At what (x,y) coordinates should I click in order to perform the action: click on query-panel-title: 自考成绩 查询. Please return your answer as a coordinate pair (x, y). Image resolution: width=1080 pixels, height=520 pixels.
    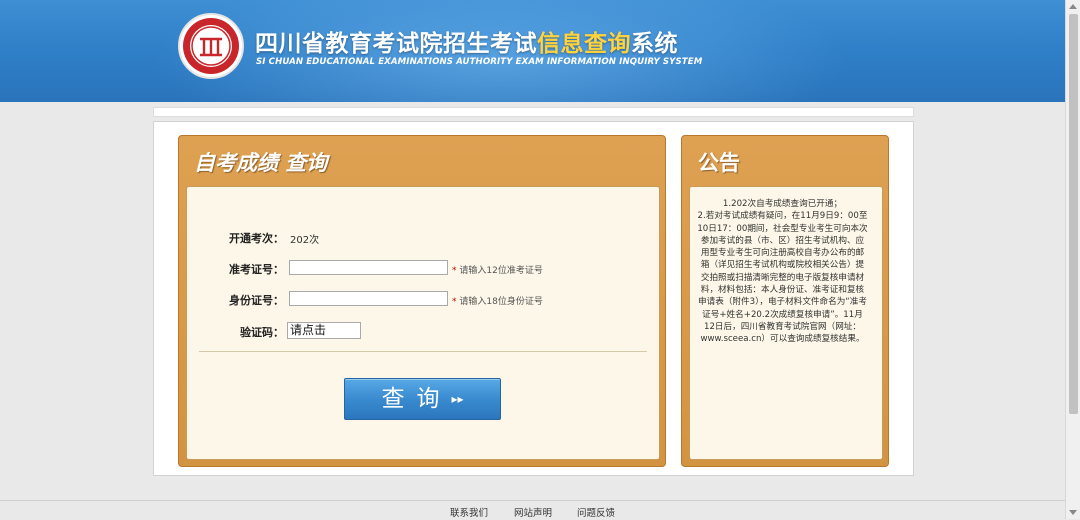
    Looking at the image, I should click on (261, 163).